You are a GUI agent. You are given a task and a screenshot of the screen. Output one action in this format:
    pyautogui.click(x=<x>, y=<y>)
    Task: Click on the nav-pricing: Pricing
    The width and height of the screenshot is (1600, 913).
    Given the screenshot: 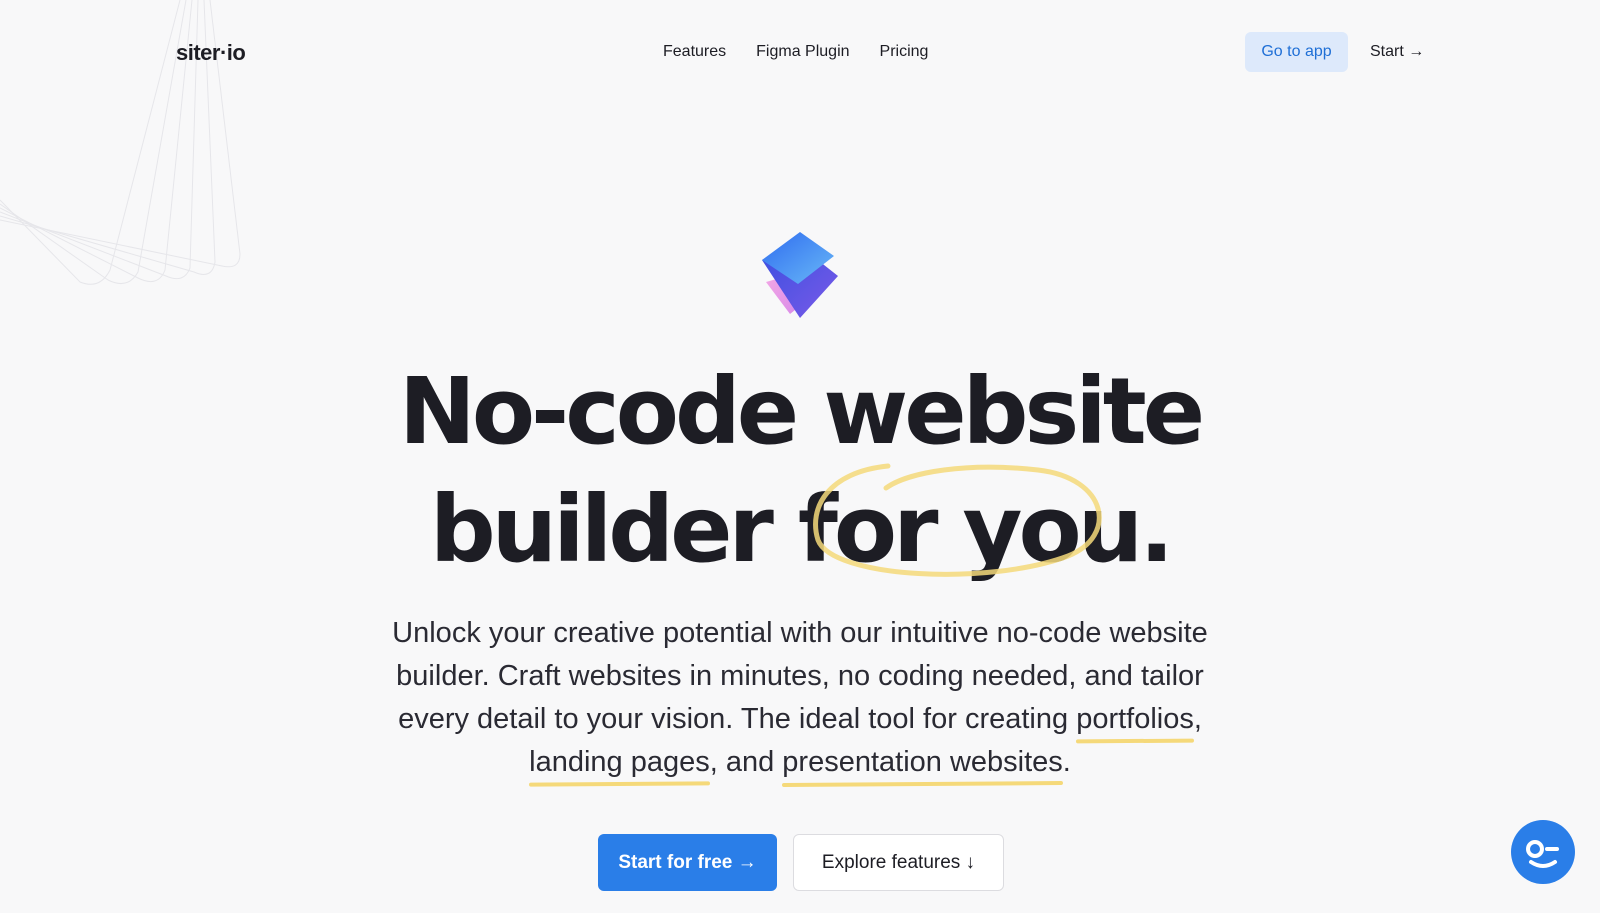 What is the action you would take?
    pyautogui.click(x=904, y=52)
    